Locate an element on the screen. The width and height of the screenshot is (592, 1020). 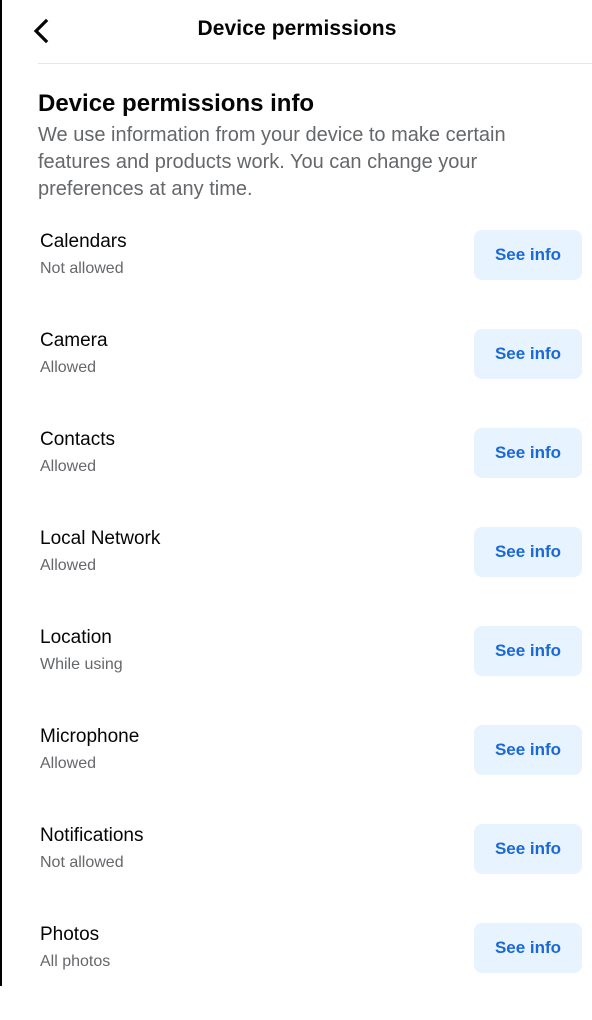
permission-row-microphone: Microphone Allowed See info is located at coordinates (310, 772).